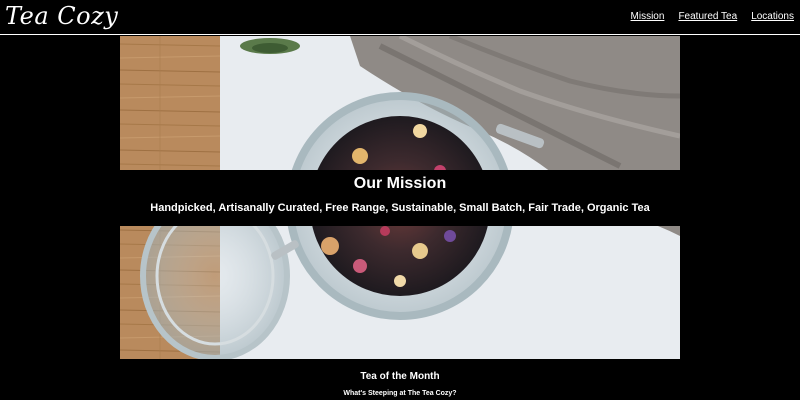 The image size is (800, 400). Describe the element at coordinates (400, 393) in the screenshot. I see `featured-subheading: What's Steeping at The Tea Cozy?` at that location.